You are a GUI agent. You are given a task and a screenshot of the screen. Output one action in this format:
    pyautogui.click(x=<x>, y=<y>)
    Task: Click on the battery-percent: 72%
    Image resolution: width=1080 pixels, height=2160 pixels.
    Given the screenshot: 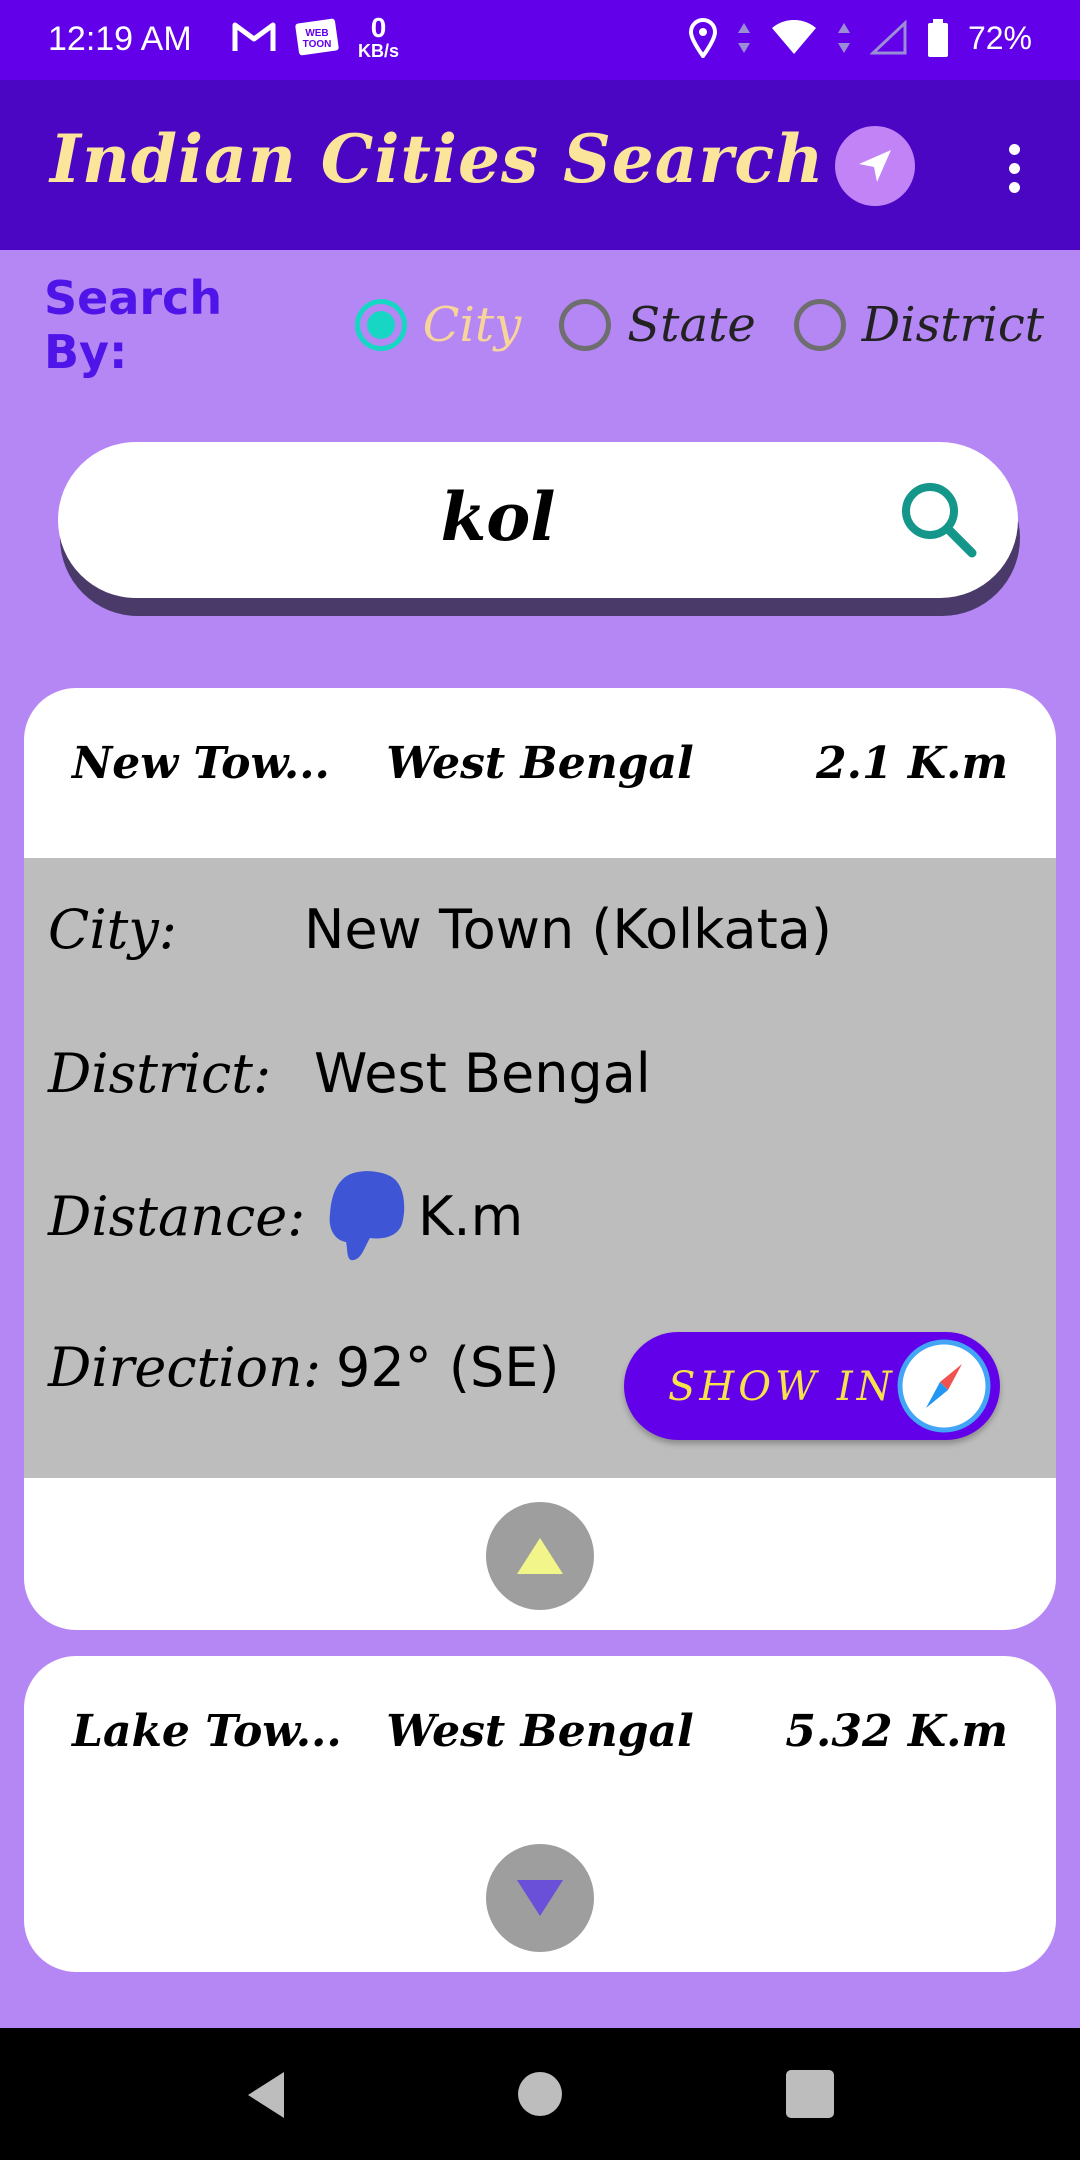 What is the action you would take?
    pyautogui.click(x=999, y=37)
    